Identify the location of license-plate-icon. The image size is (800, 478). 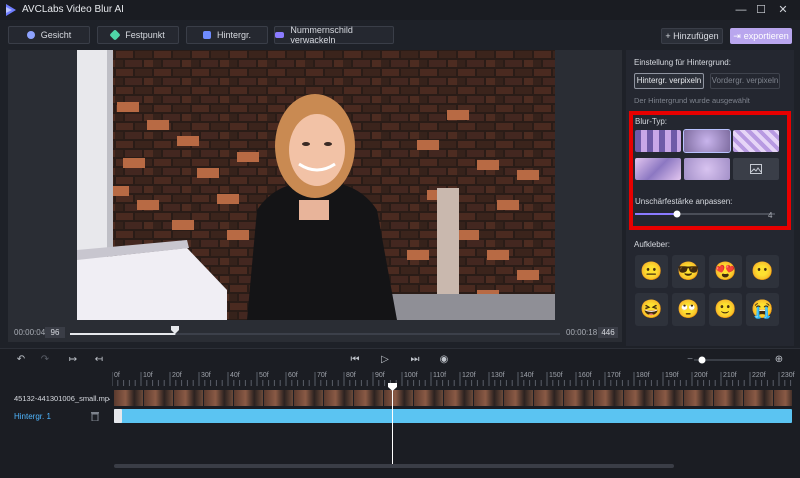
(280, 35).